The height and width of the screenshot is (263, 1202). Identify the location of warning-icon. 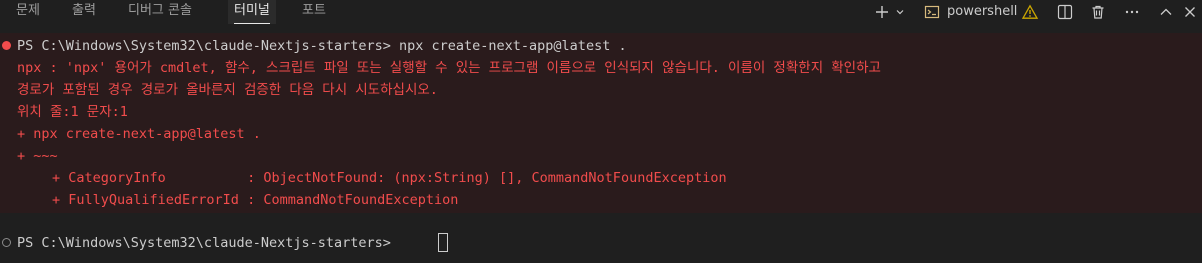
(1030, 12).